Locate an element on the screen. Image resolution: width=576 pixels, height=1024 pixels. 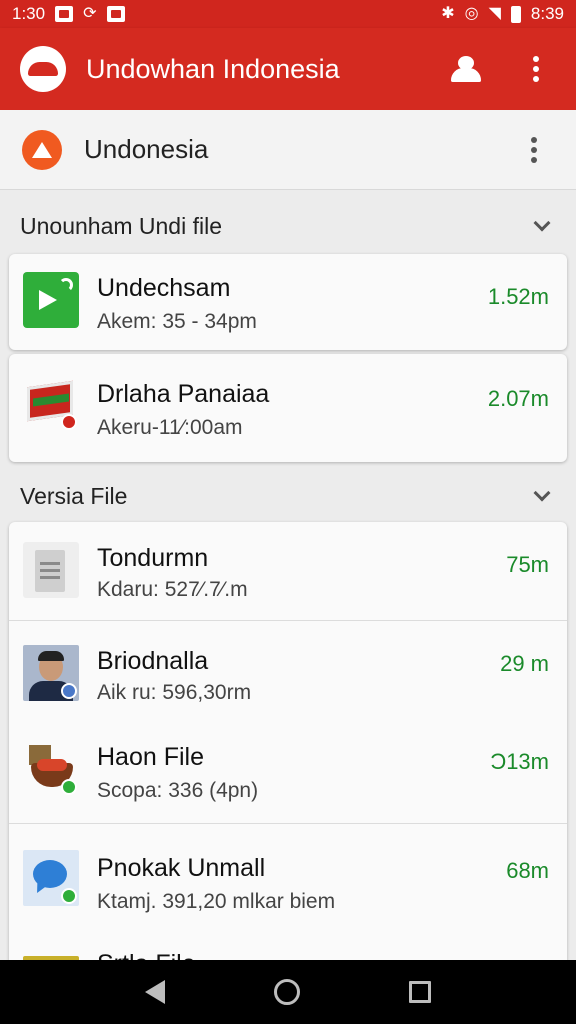
item-size: 1.52m is located at coordinates (518, 296).